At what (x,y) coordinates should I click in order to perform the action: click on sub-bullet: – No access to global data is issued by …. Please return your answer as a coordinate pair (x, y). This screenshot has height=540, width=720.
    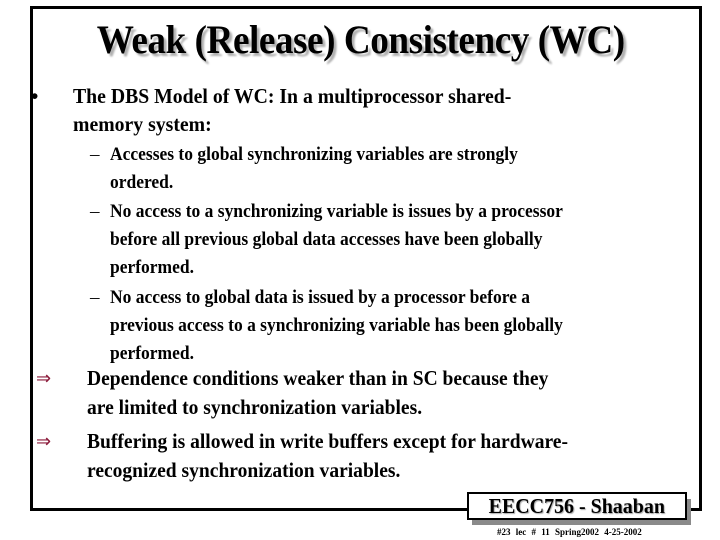
    Looking at the image, I should click on (400, 326).